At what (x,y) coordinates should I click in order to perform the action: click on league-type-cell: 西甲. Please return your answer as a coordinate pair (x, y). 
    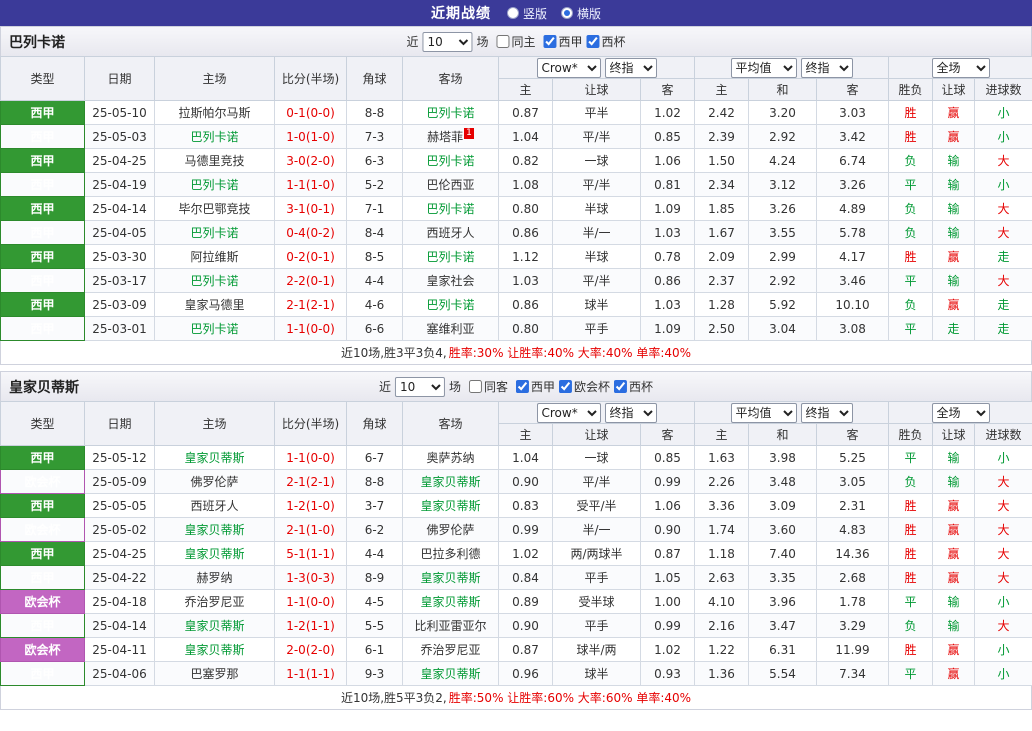
    Looking at the image, I should click on (42, 112).